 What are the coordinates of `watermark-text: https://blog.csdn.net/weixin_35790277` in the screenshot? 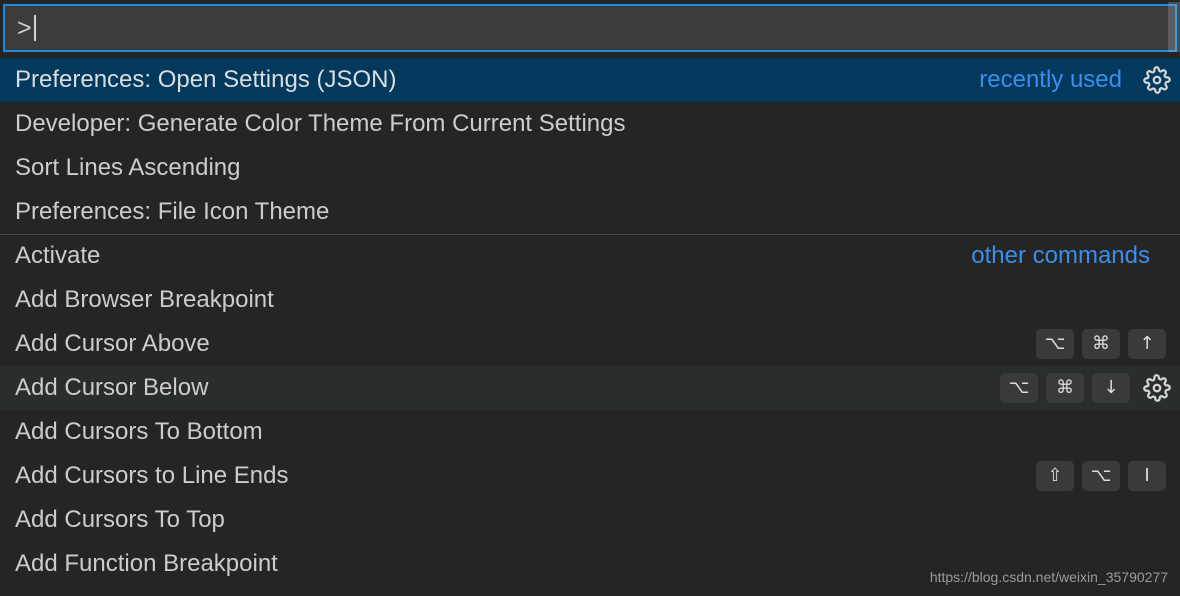 It's located at (1048, 577).